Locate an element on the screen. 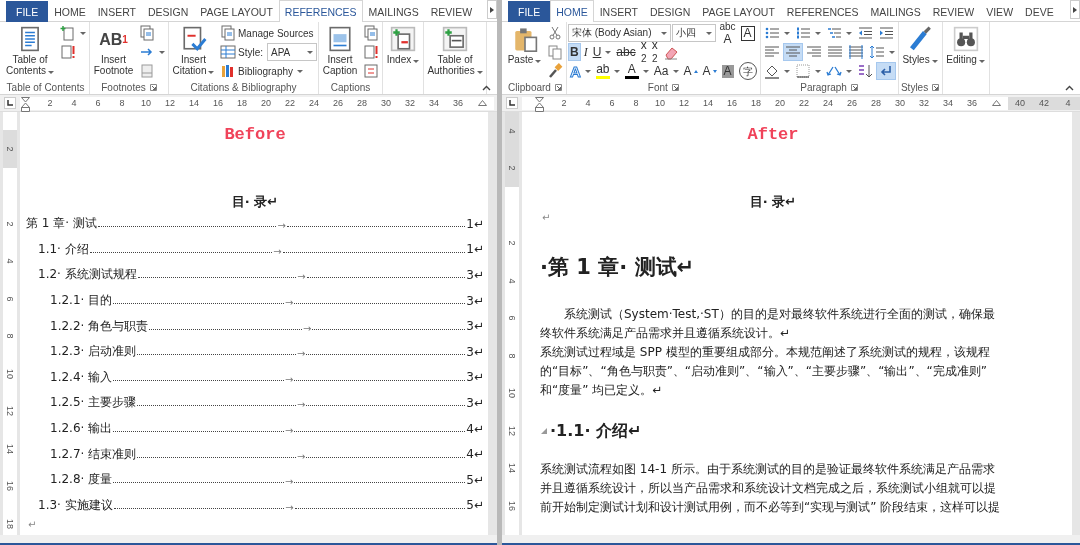  toc-entry: 1.2.4· 输入 is located at coordinates (81, 377).